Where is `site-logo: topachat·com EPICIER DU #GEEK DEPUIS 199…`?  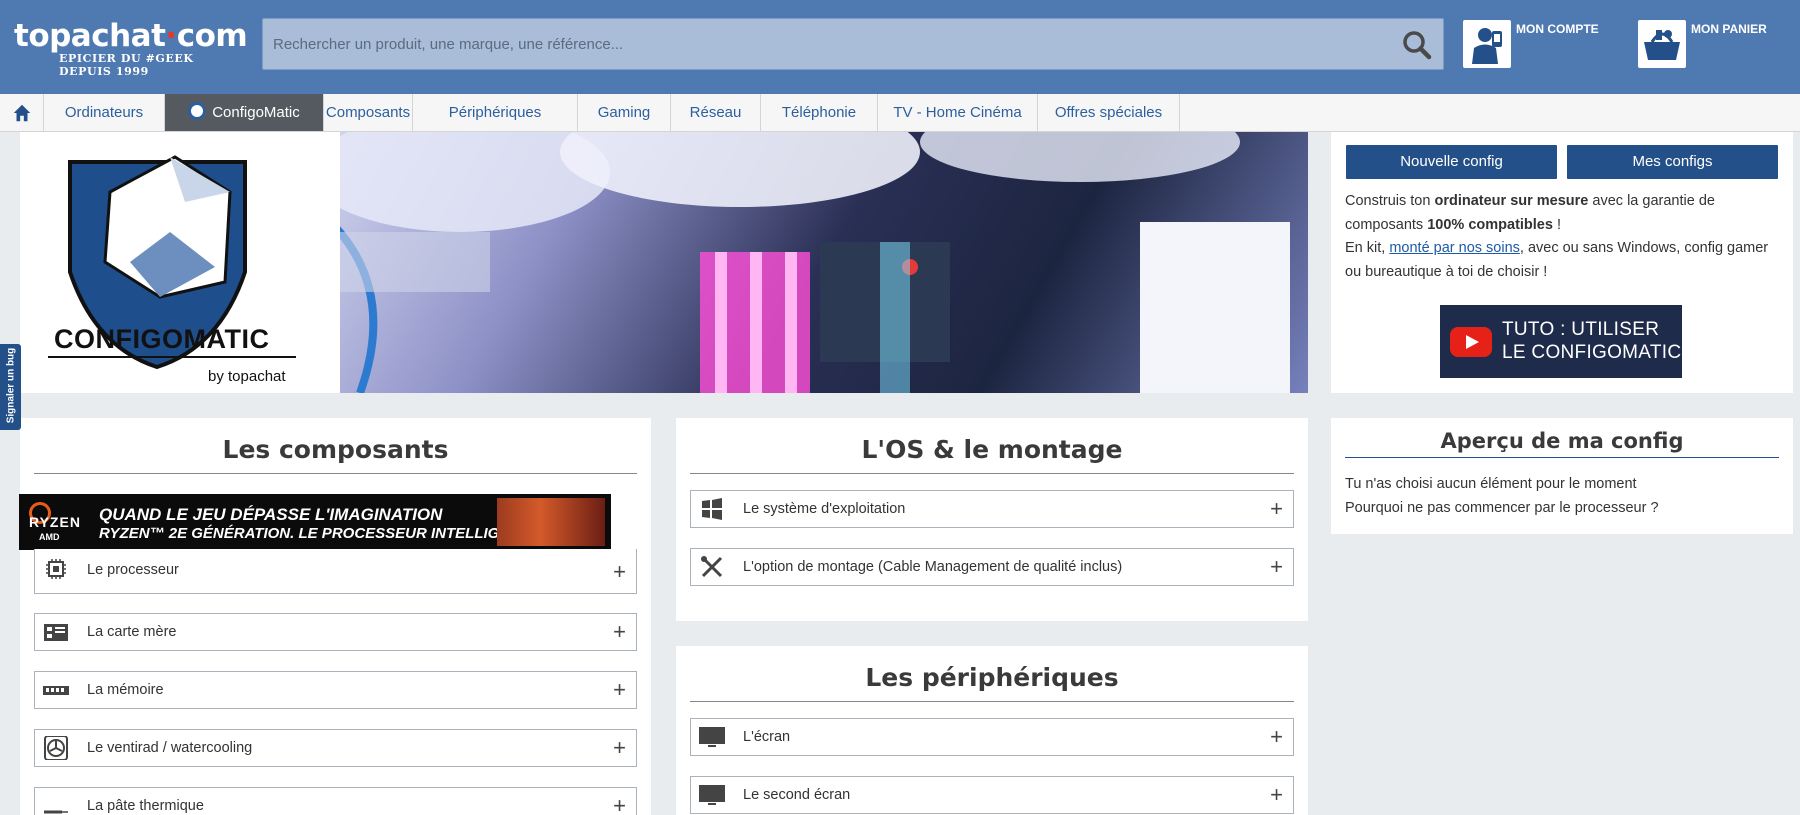 site-logo: topachat·com EPICIER DU #GEEK DEPUIS 199… is located at coordinates (131, 48).